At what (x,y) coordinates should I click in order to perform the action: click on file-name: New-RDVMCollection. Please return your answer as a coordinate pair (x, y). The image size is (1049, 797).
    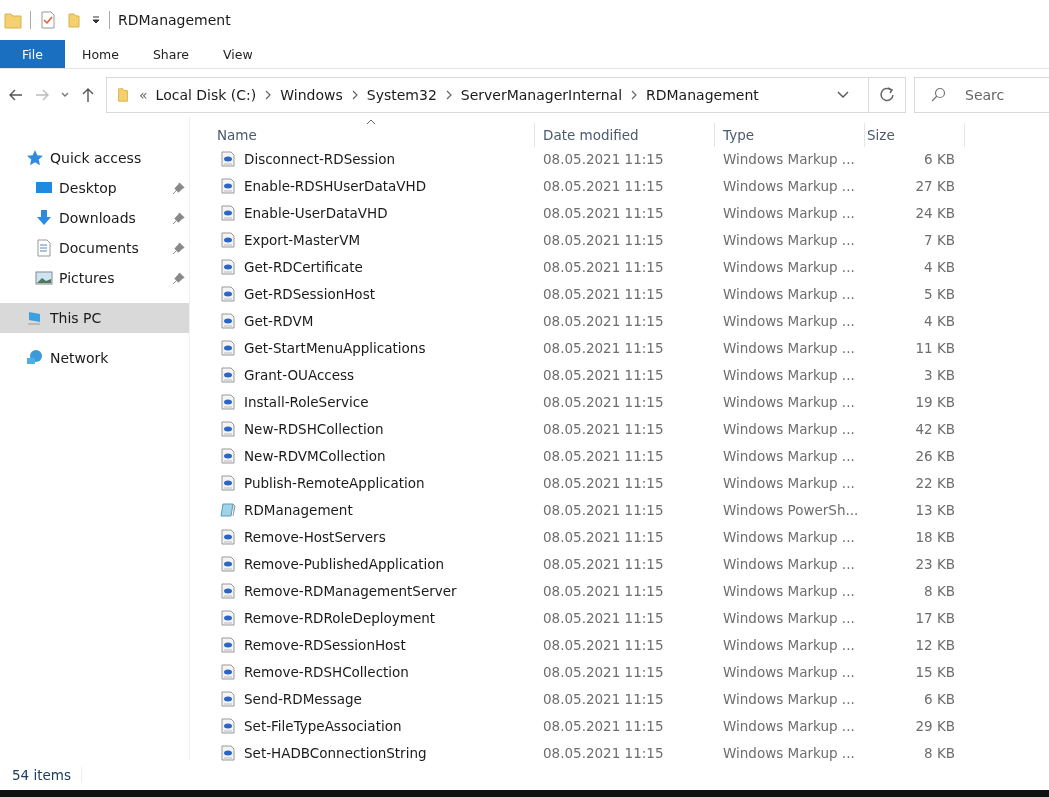
    Looking at the image, I should click on (315, 455).